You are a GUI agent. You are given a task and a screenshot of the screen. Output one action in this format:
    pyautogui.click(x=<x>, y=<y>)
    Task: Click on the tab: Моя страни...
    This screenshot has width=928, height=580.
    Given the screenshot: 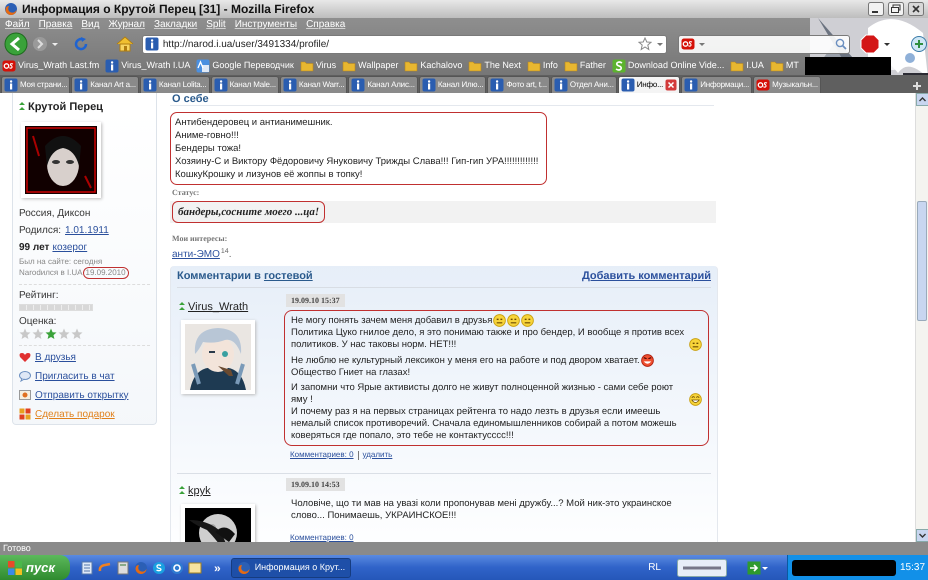 What is the action you would take?
    pyautogui.click(x=35, y=84)
    